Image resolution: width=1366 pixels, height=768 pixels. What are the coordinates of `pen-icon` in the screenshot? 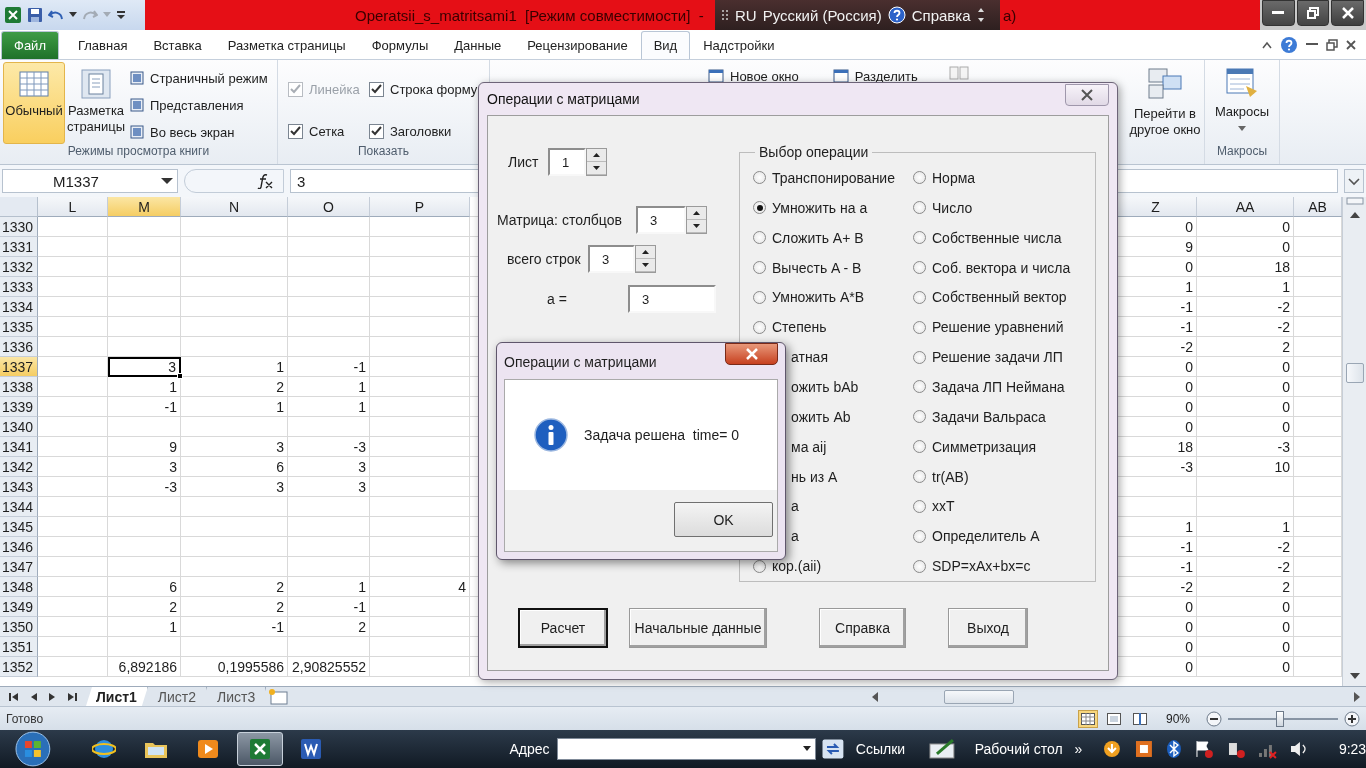 It's located at (942, 749).